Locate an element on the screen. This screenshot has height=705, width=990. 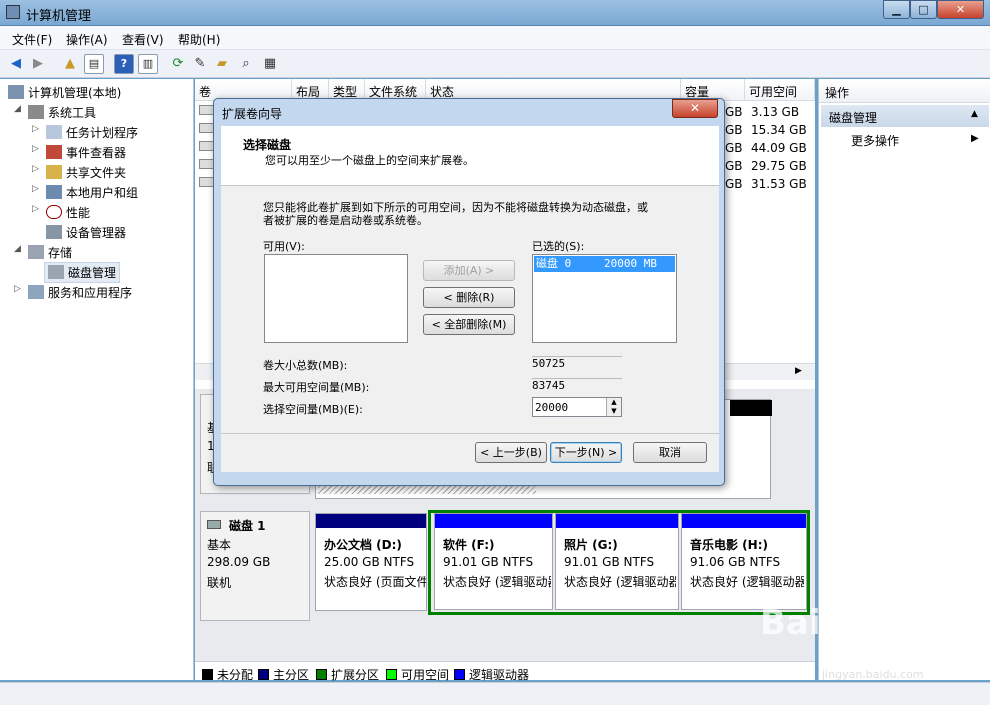
minimize-button: ▁ is located at coordinates (896, 9).